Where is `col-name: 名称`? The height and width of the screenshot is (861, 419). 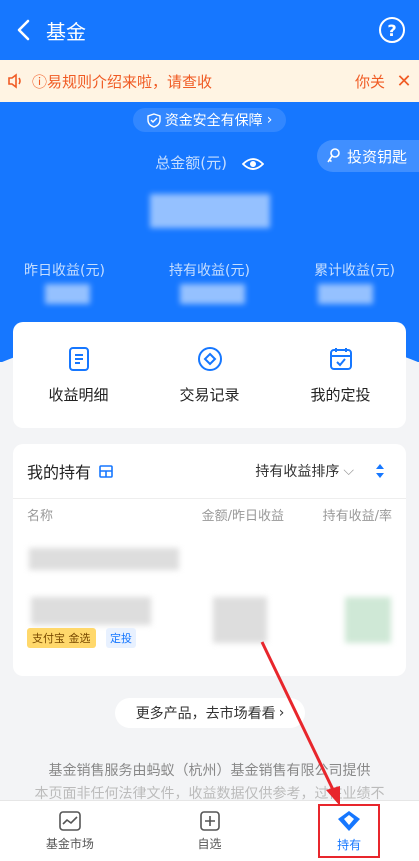
col-name: 名称 is located at coordinates (40, 516).